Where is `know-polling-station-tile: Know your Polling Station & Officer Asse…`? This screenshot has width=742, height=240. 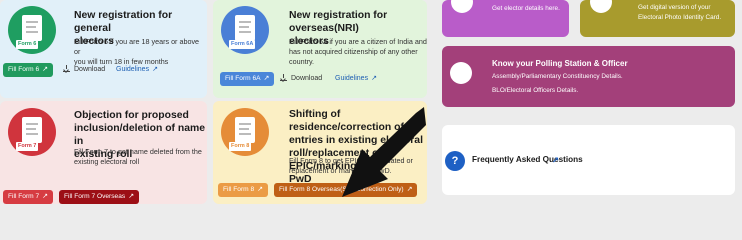
know-polling-station-tile: Know your Polling Station & Officer Asse… is located at coordinates (588, 76).